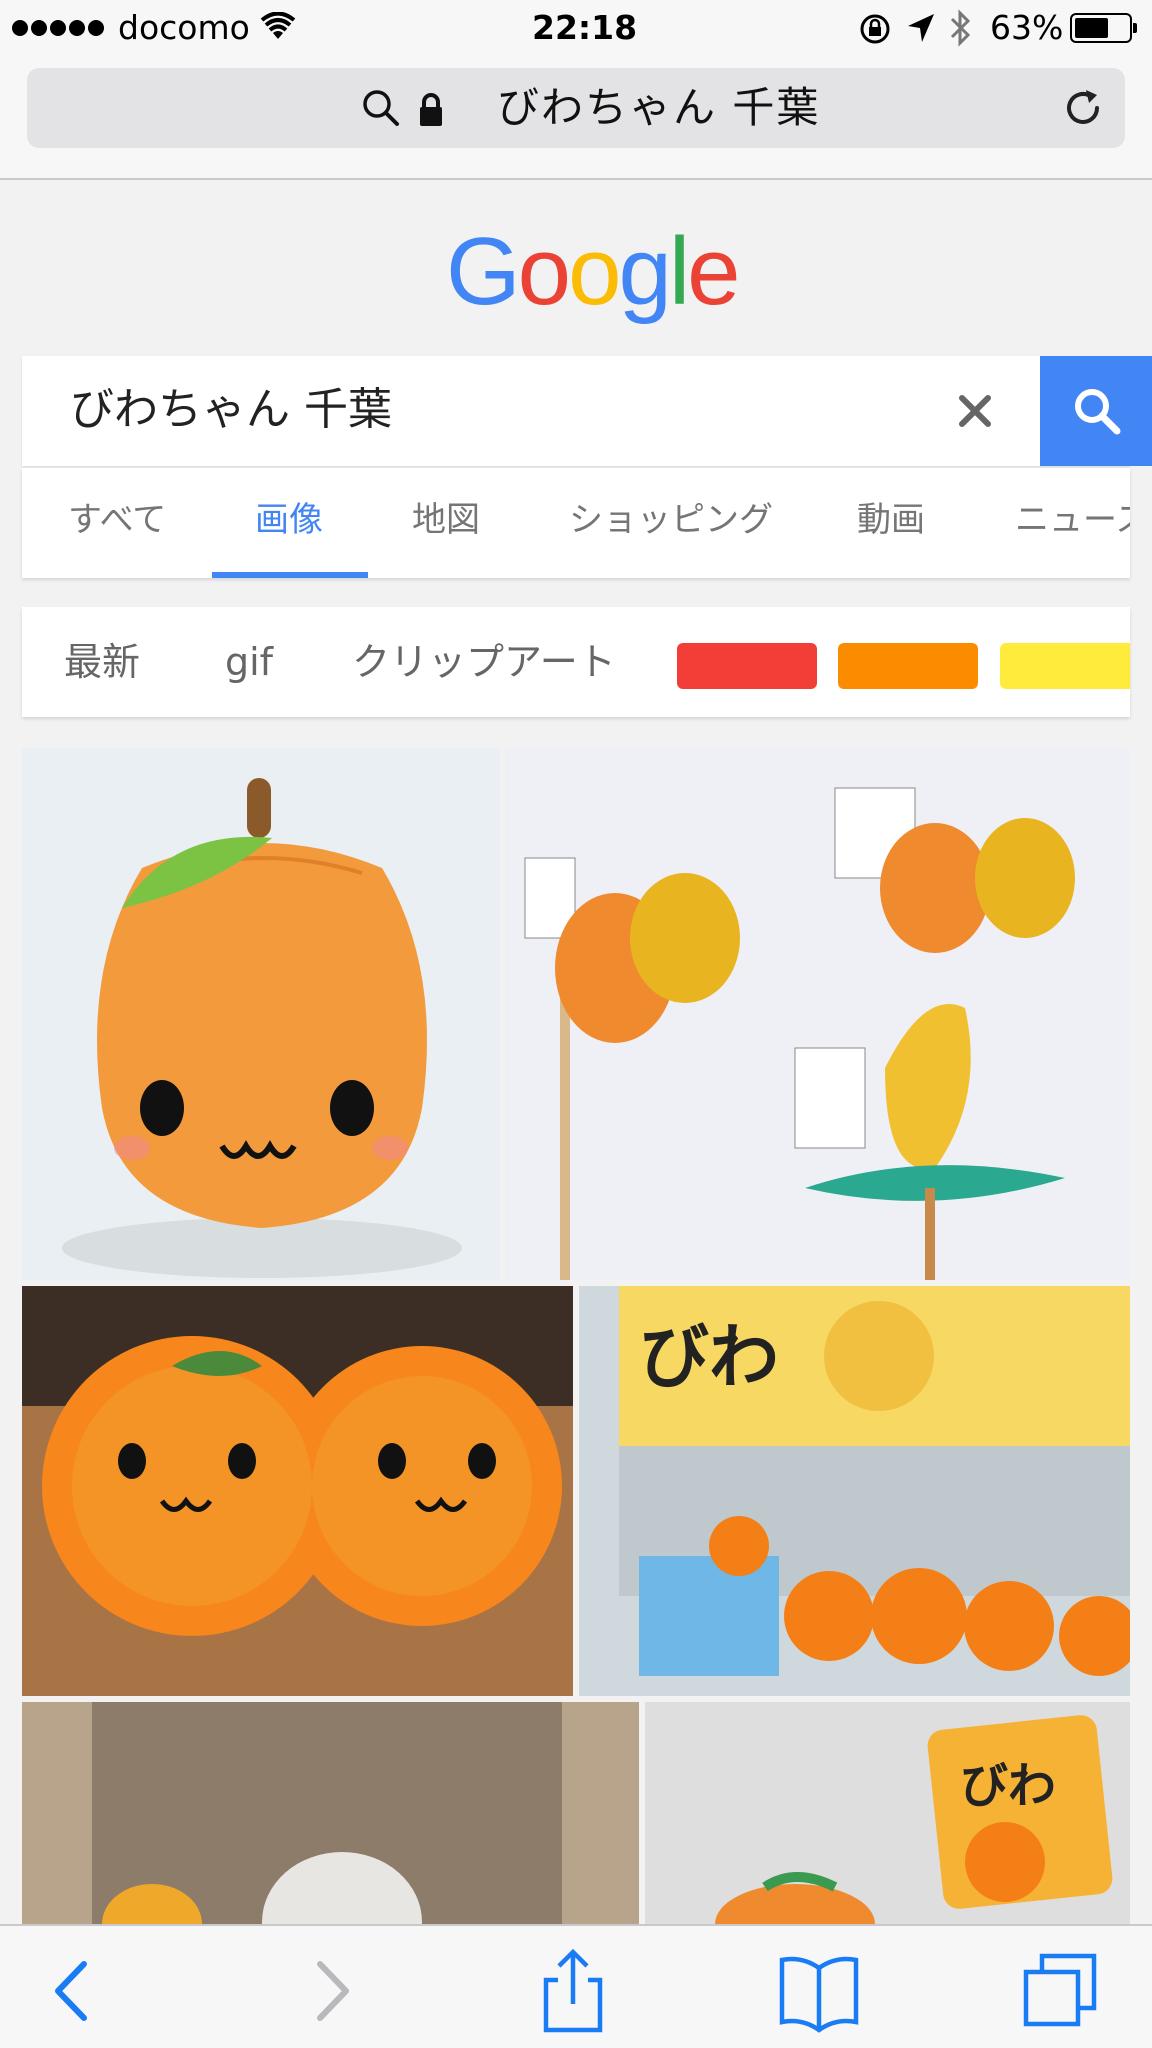 The width and height of the screenshot is (1152, 2048). What do you see at coordinates (58, 28) in the screenshot?
I see `signal-strength-icon` at bounding box center [58, 28].